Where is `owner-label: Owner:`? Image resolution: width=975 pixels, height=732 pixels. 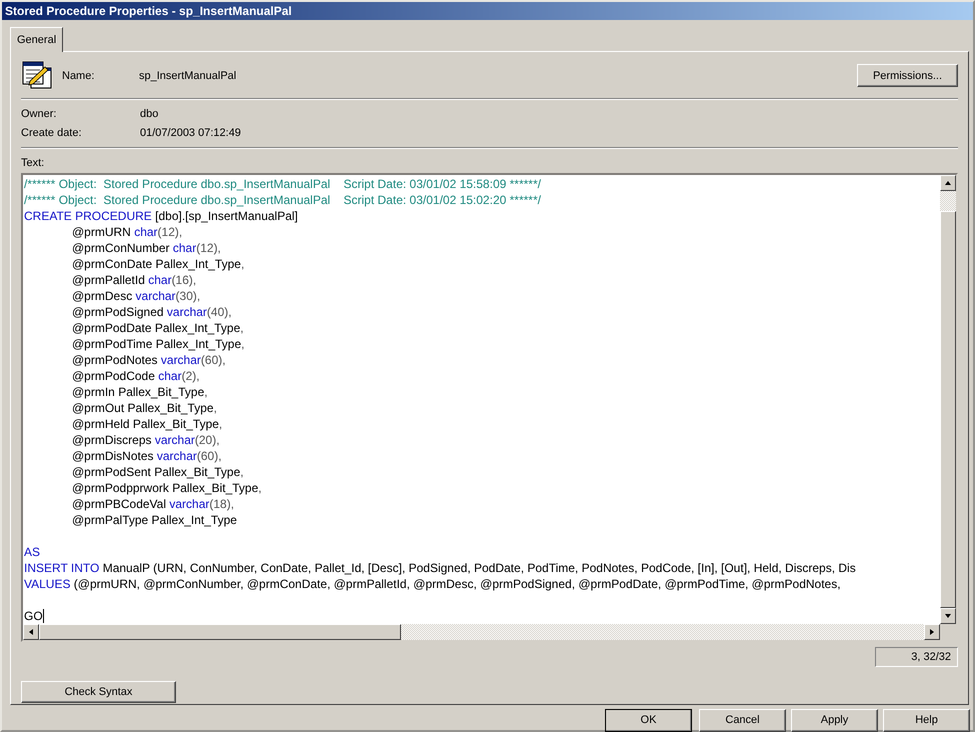 owner-label: Owner: is located at coordinates (39, 114).